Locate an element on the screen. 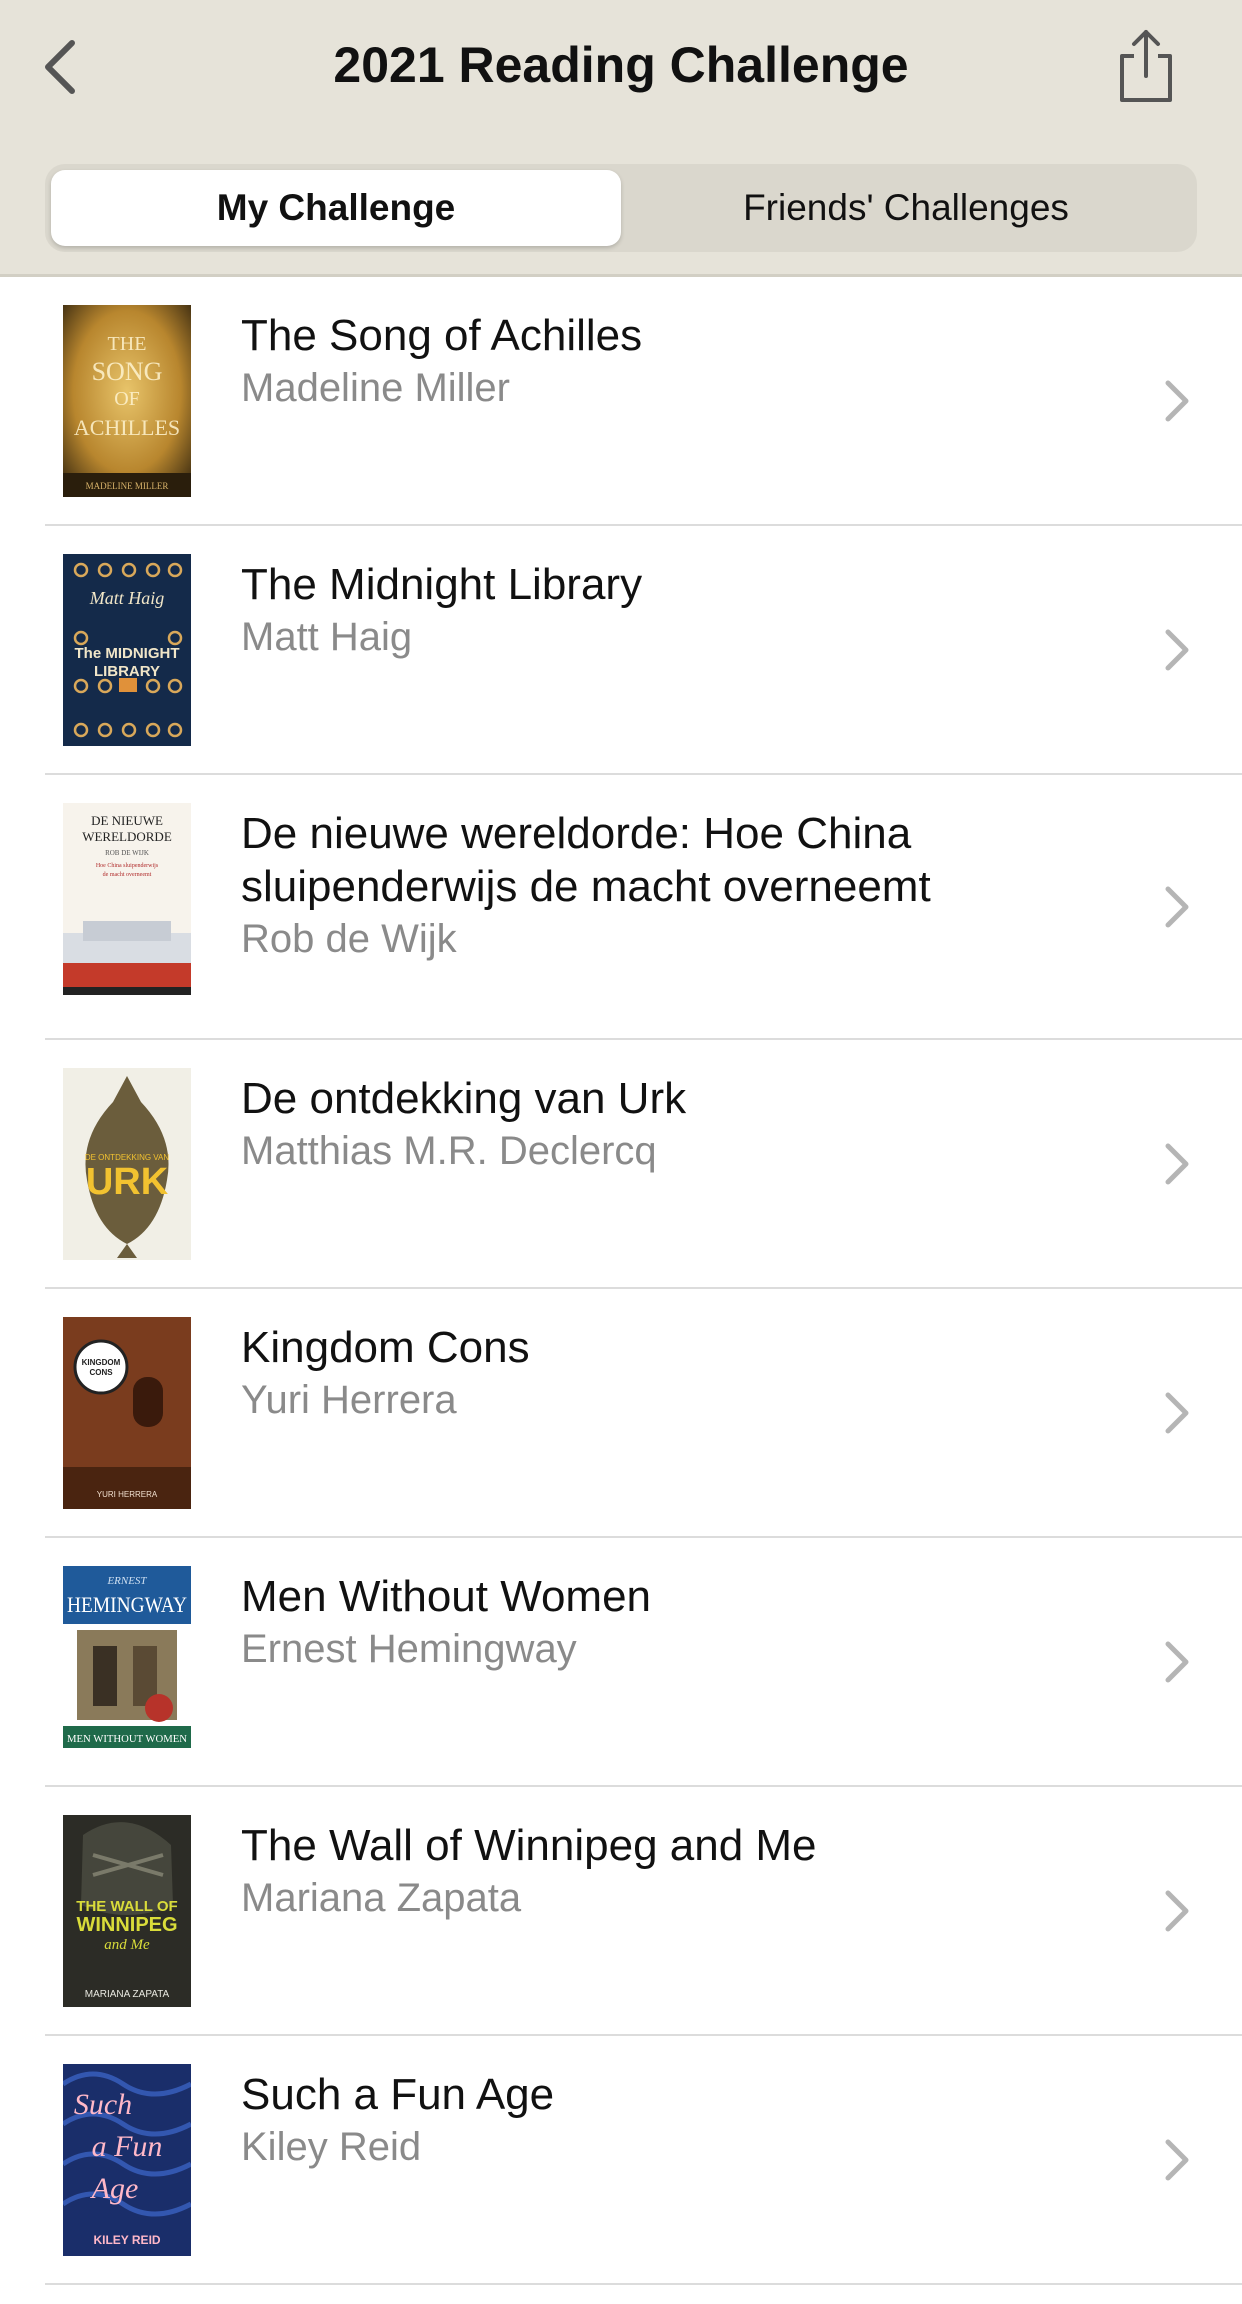  book-cover: DE ONTDEKKING VAN URK is located at coordinates (127, 1164).